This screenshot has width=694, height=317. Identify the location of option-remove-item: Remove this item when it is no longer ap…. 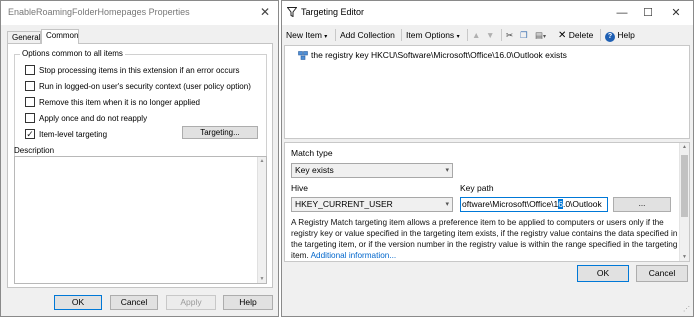
(112, 102).